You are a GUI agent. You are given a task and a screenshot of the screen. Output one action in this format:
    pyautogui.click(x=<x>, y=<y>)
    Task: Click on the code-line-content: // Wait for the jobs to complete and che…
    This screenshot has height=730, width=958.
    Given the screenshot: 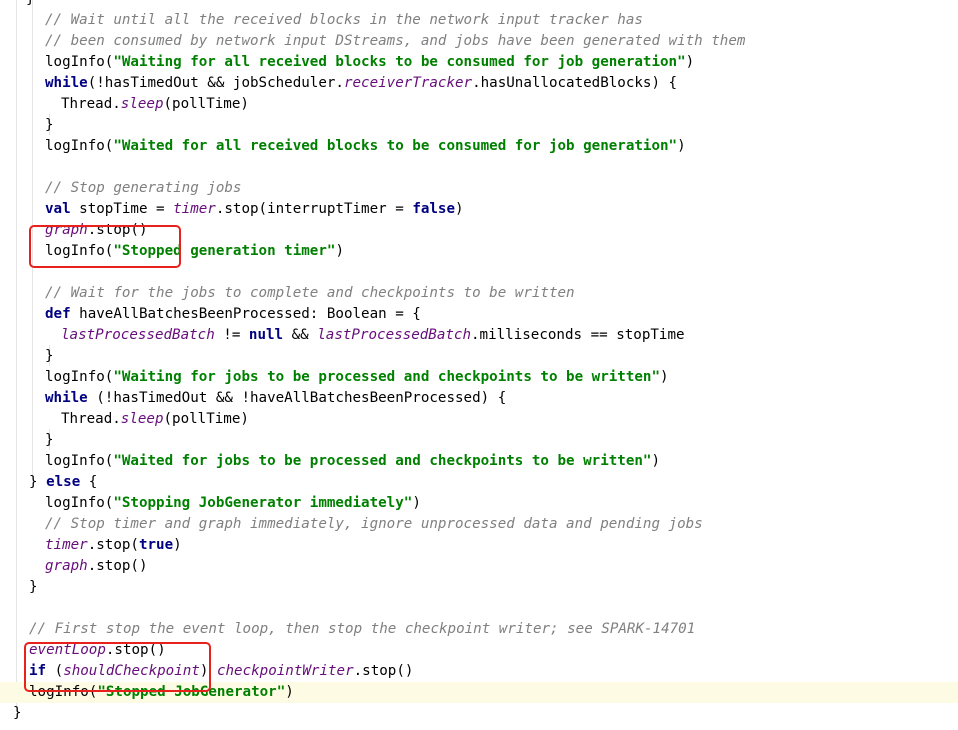 What is the action you would take?
    pyautogui.click(x=310, y=293)
    